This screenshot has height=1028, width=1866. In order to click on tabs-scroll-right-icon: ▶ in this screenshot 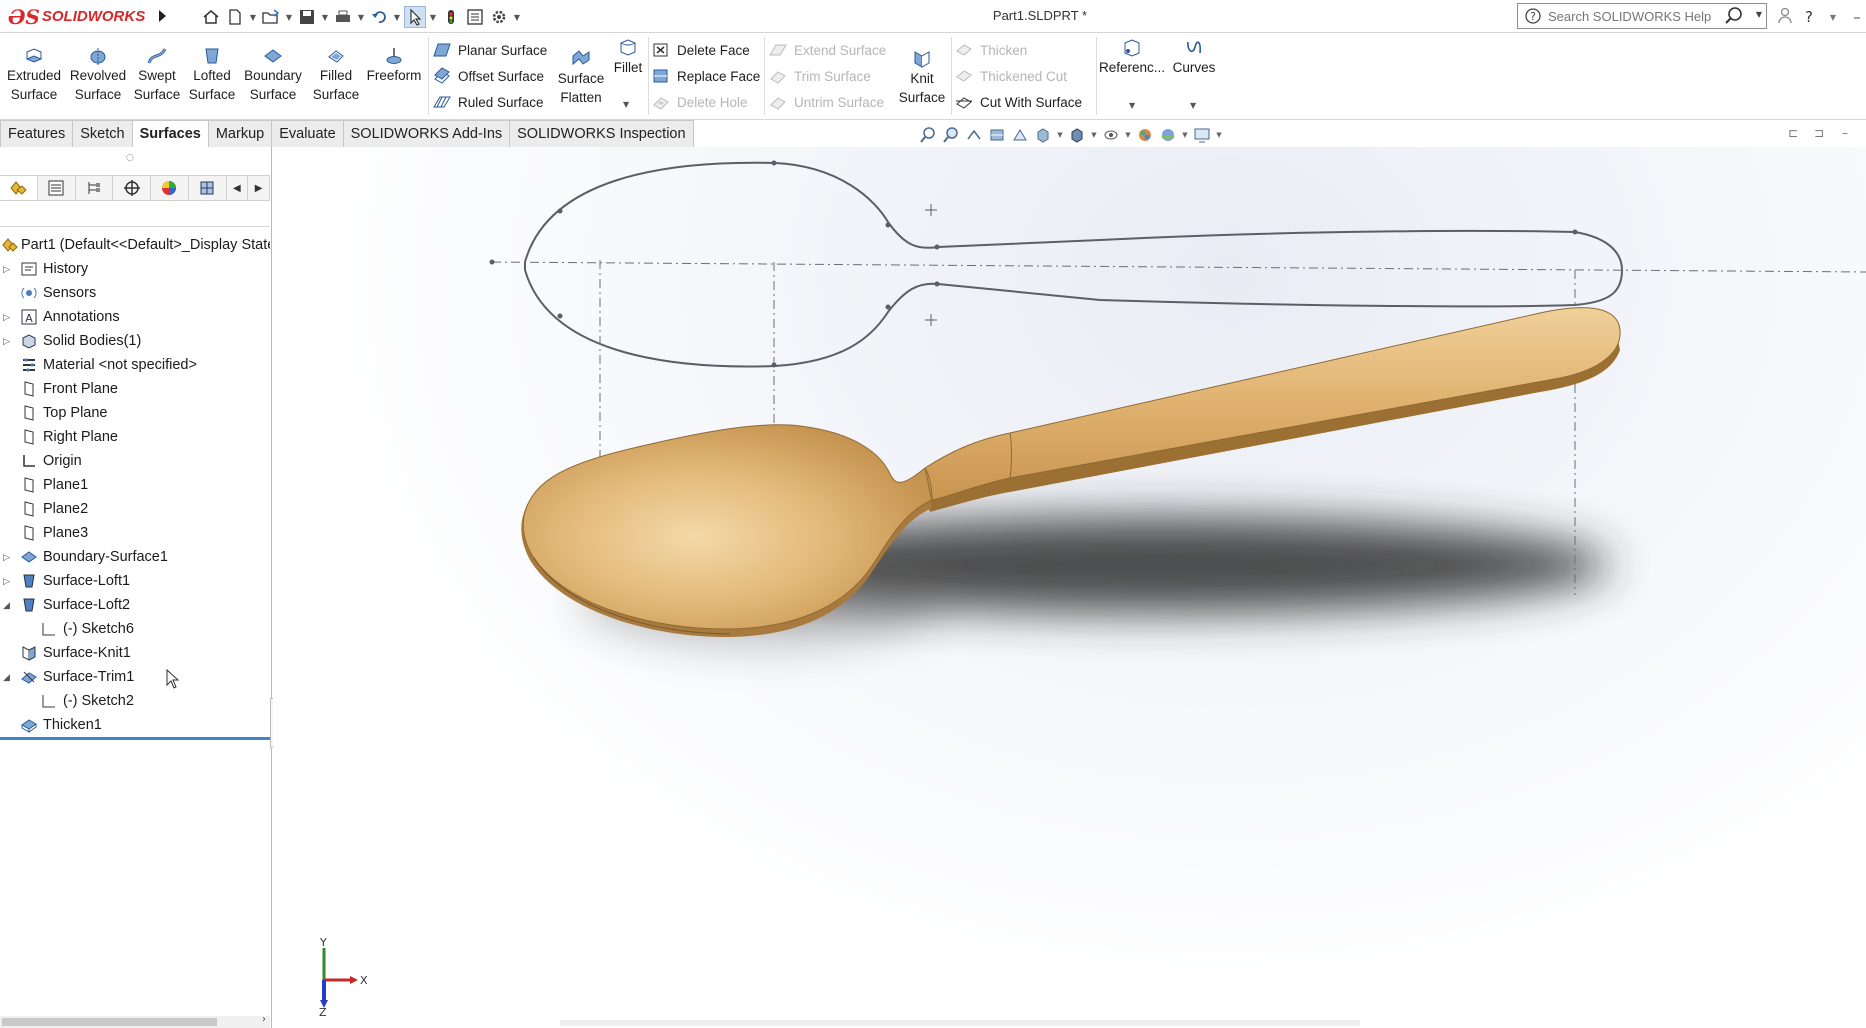, I will do `click(259, 188)`.